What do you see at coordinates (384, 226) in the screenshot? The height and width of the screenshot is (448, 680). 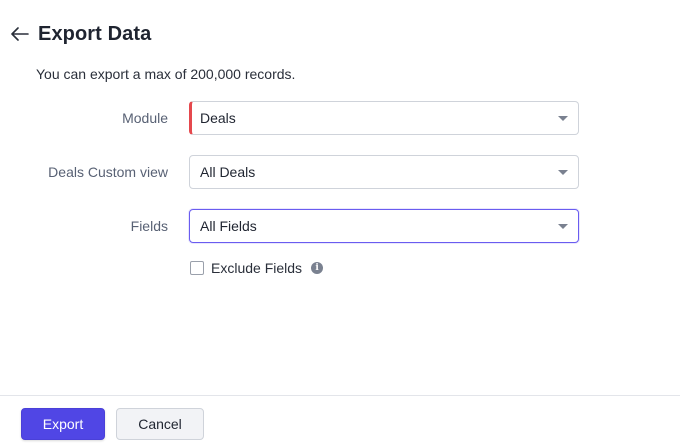 I see `fields-select: All Fields` at bounding box center [384, 226].